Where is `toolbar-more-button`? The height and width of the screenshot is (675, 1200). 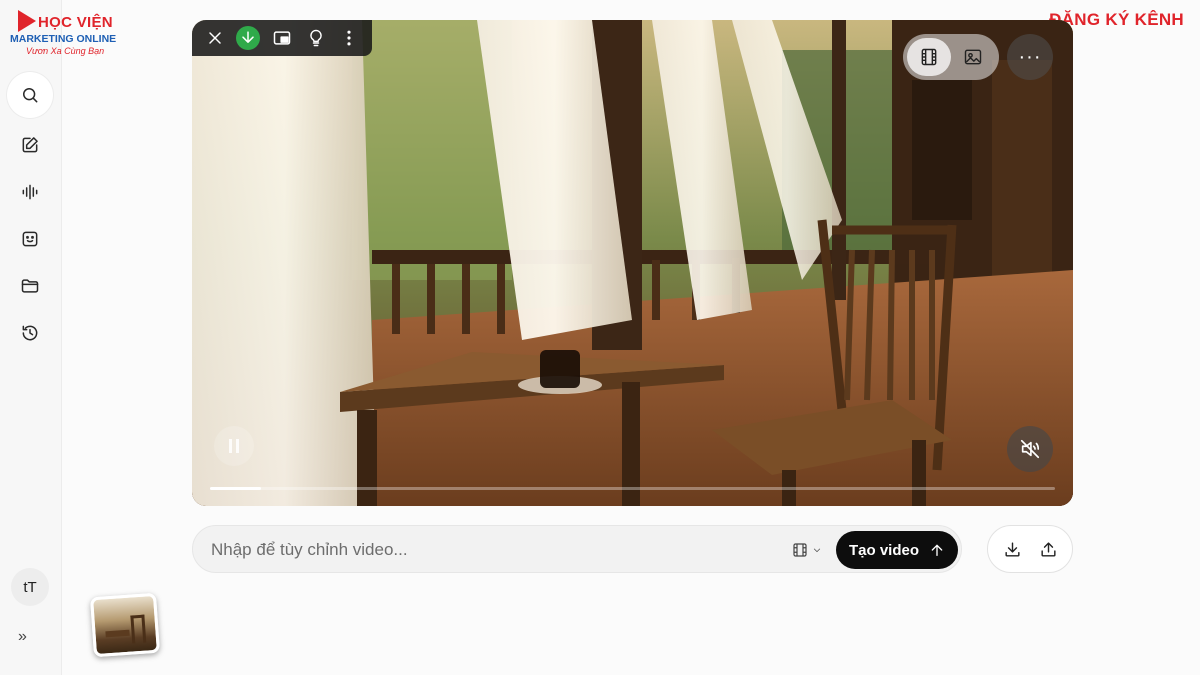
toolbar-more-button is located at coordinates (349, 38).